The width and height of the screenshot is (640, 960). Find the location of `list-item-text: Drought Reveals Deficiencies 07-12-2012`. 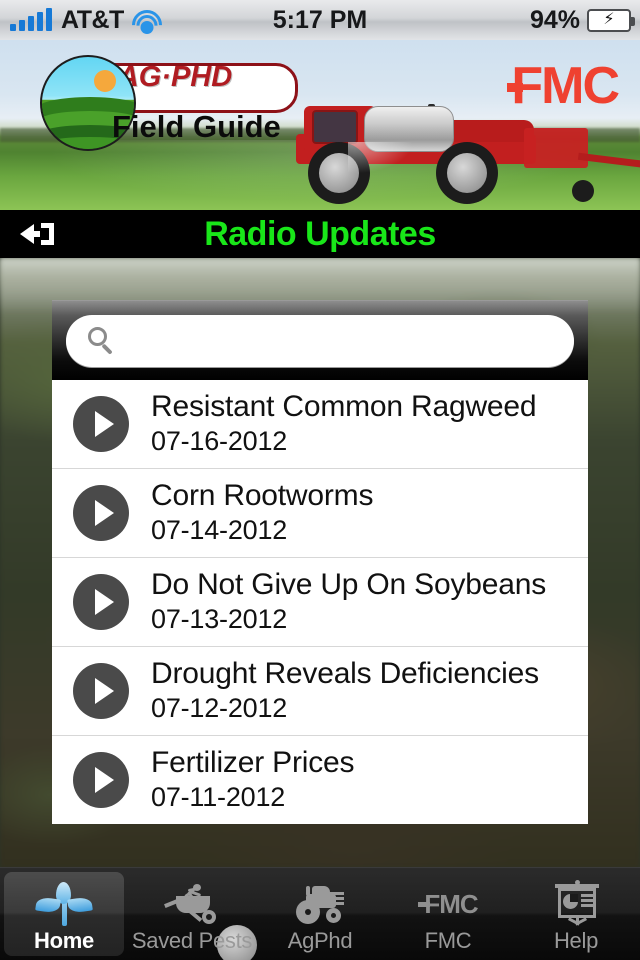

list-item-text: Drought Reveals Deficiencies 07-12-2012 is located at coordinates (345, 690).